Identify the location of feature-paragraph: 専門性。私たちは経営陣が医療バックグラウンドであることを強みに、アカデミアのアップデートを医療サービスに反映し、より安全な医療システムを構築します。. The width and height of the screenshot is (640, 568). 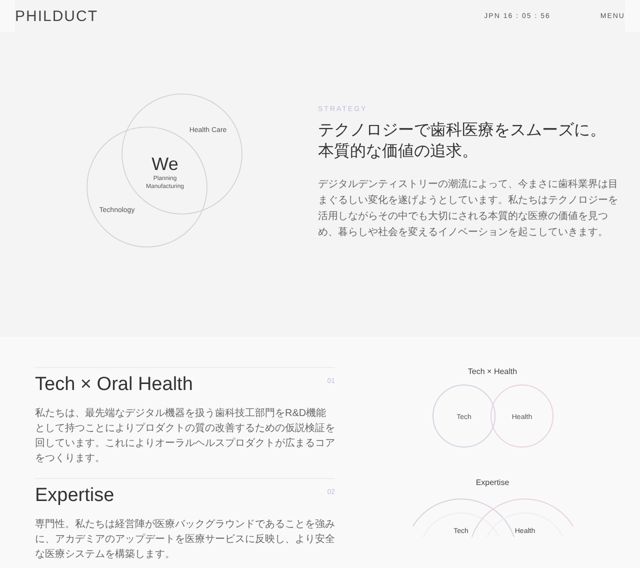
(185, 540).